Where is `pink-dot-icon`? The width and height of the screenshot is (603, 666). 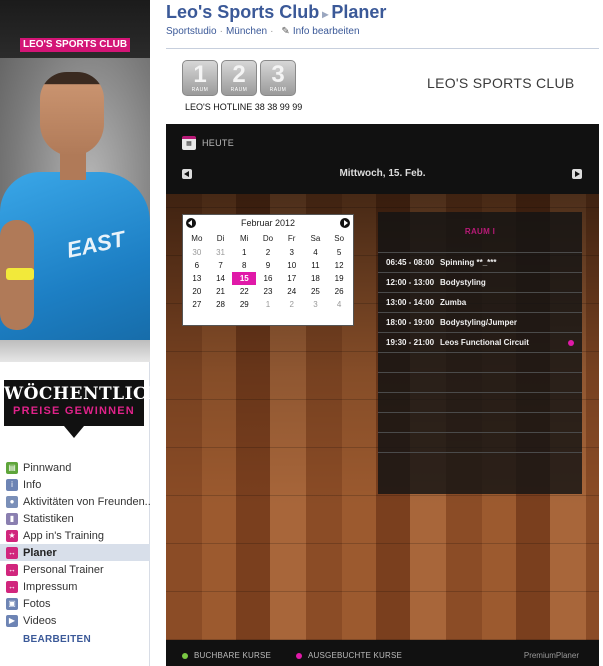
pink-dot-icon is located at coordinates (299, 655).